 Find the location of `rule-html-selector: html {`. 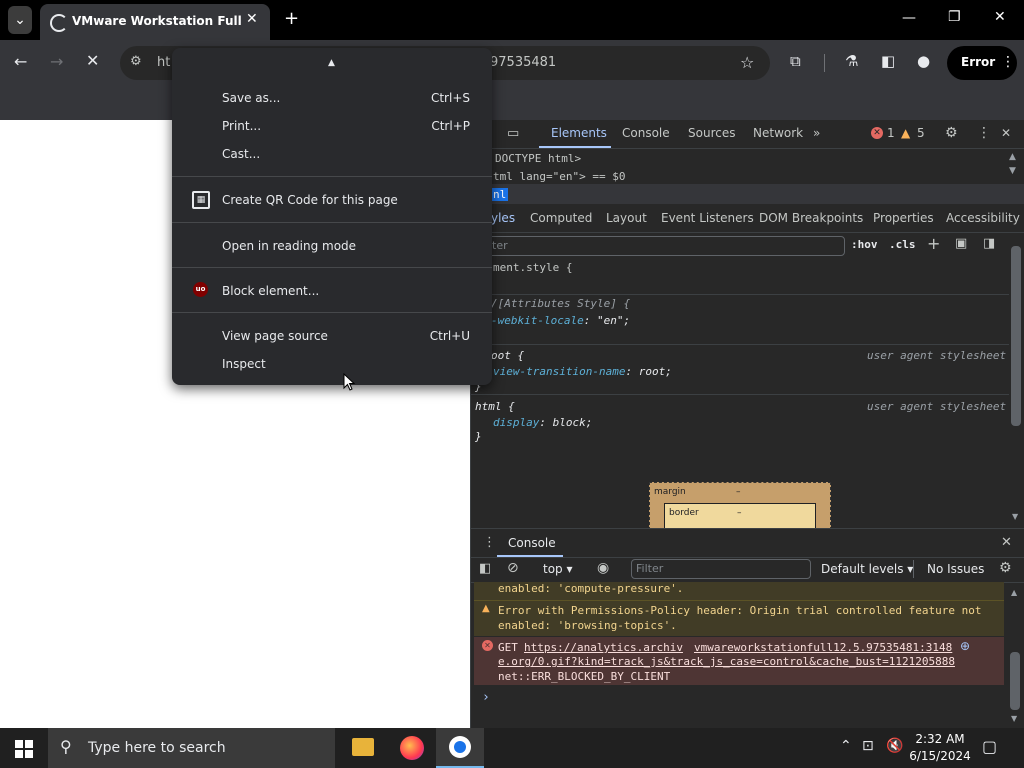

rule-html-selector: html { is located at coordinates (495, 406).